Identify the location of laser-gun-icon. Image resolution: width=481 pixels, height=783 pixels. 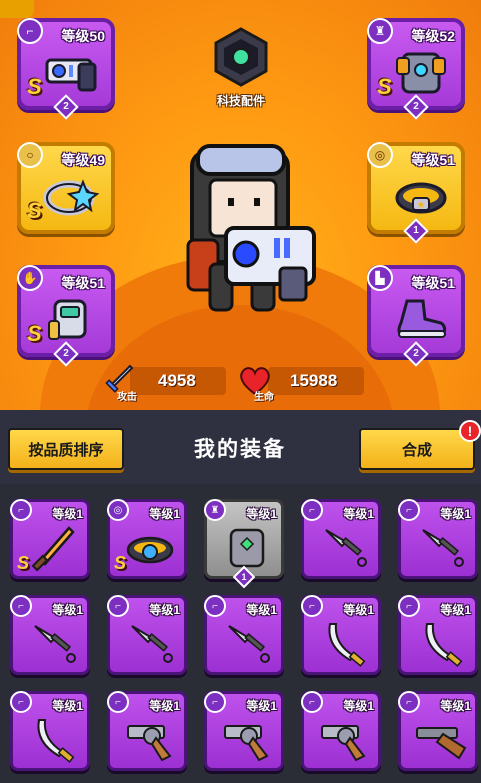
(71, 75).